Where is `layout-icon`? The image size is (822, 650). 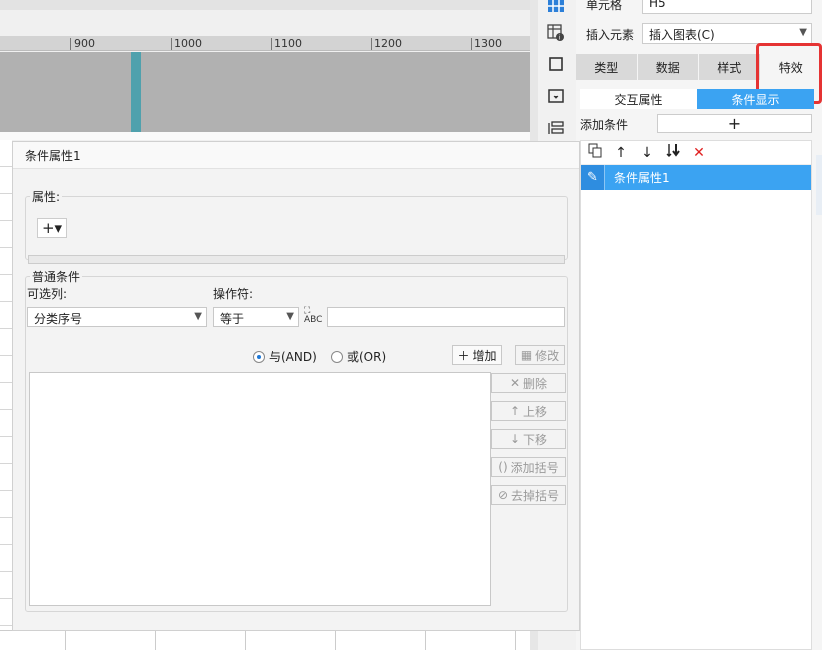 layout-icon is located at coordinates (556, 128).